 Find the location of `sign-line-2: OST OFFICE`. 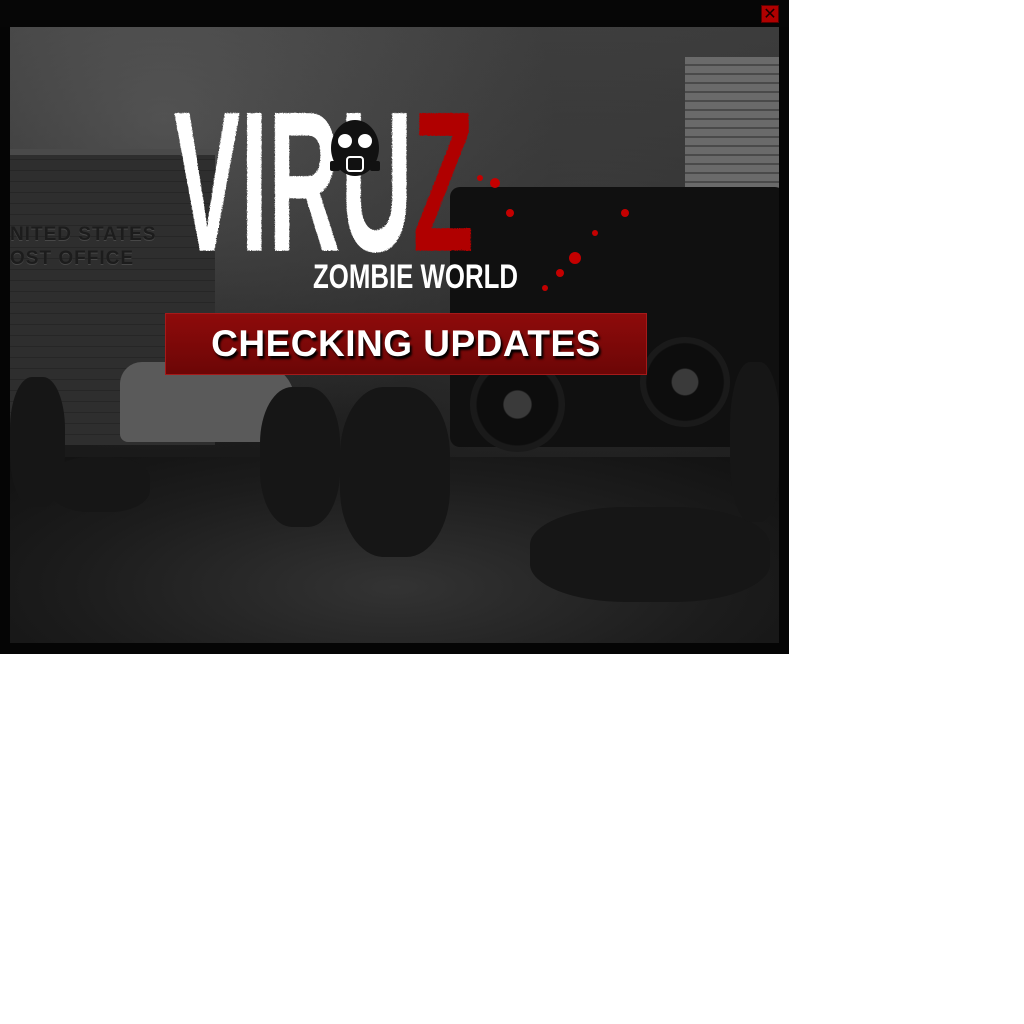

sign-line-2: OST OFFICE is located at coordinates (72, 258).